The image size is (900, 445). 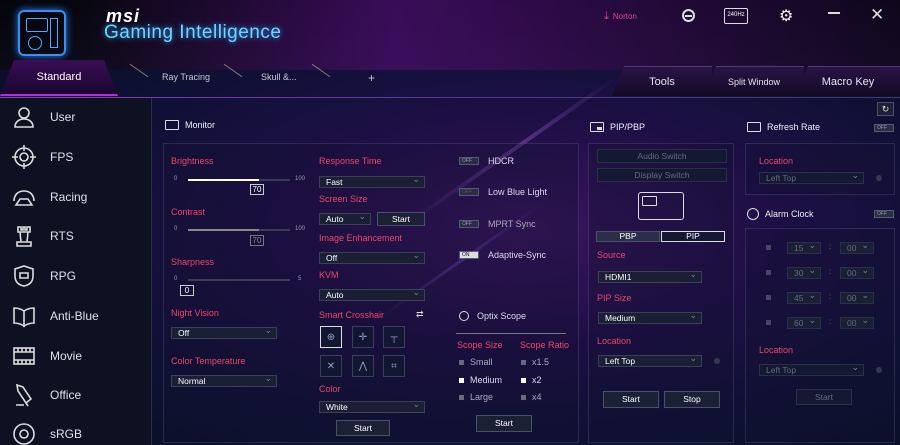 I want to click on sharpness-value: 0, so click(x=187, y=290).